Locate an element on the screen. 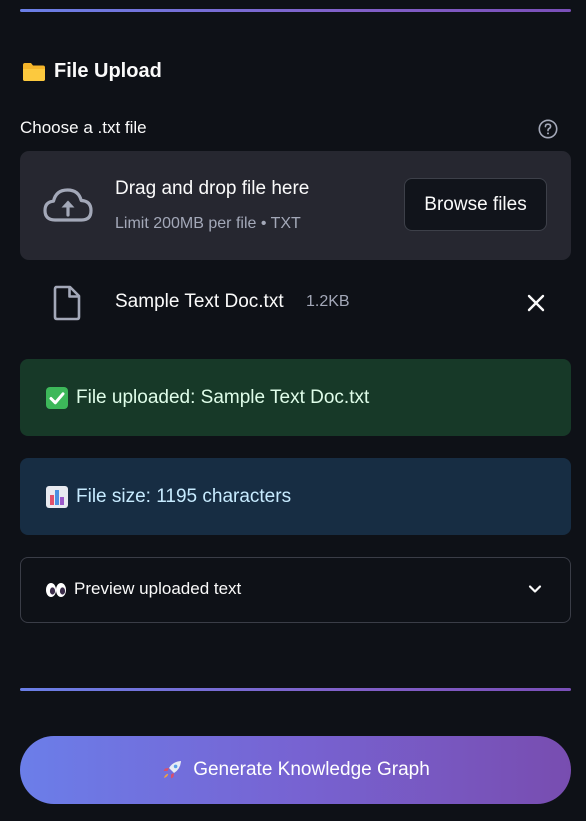 The height and width of the screenshot is (821, 586). uploaded-file-row: Sample Text Doc.txt 1.2KB is located at coordinates (295, 303).